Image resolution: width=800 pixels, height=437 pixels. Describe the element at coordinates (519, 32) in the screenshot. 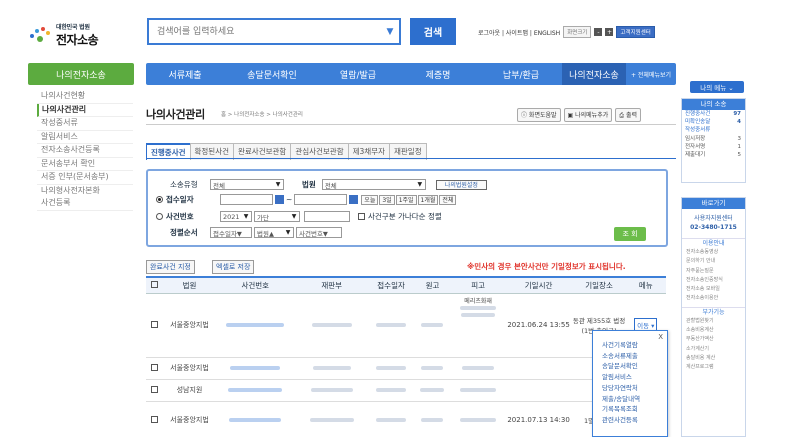

I see `util-links: 로그아웃 | 사이트맵 | ENGLISH` at that location.